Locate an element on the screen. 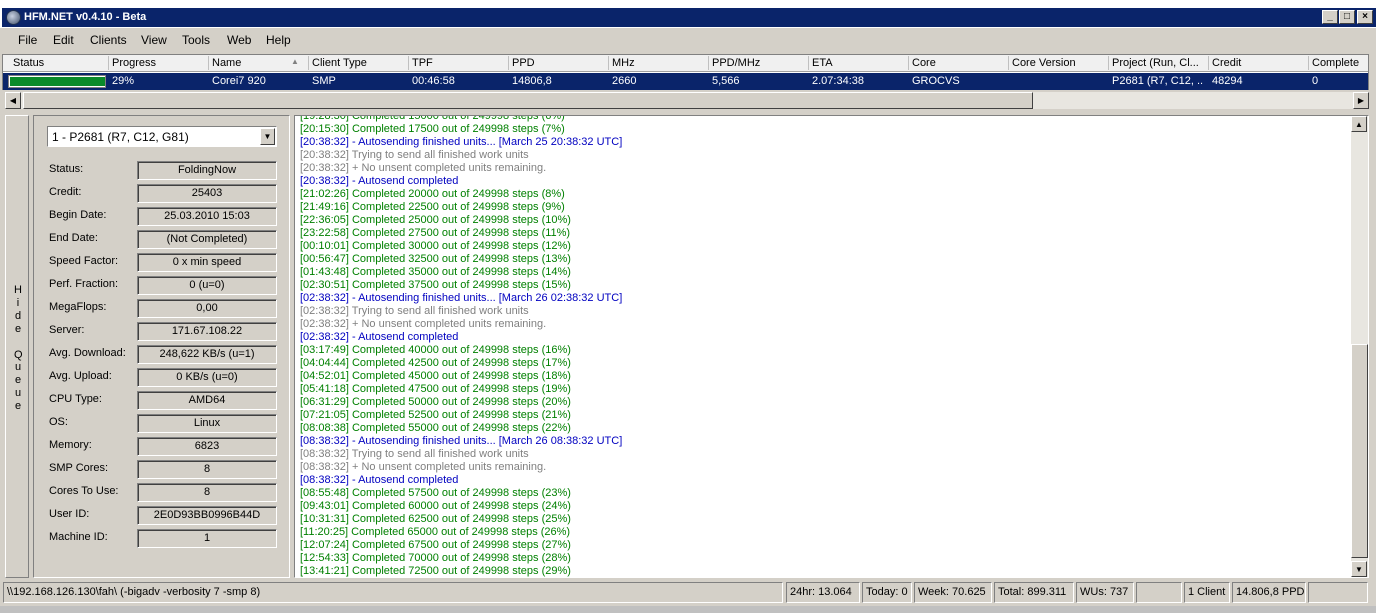 The image size is (1376, 613). taskbar-edge is located at coordinates (688, 609).